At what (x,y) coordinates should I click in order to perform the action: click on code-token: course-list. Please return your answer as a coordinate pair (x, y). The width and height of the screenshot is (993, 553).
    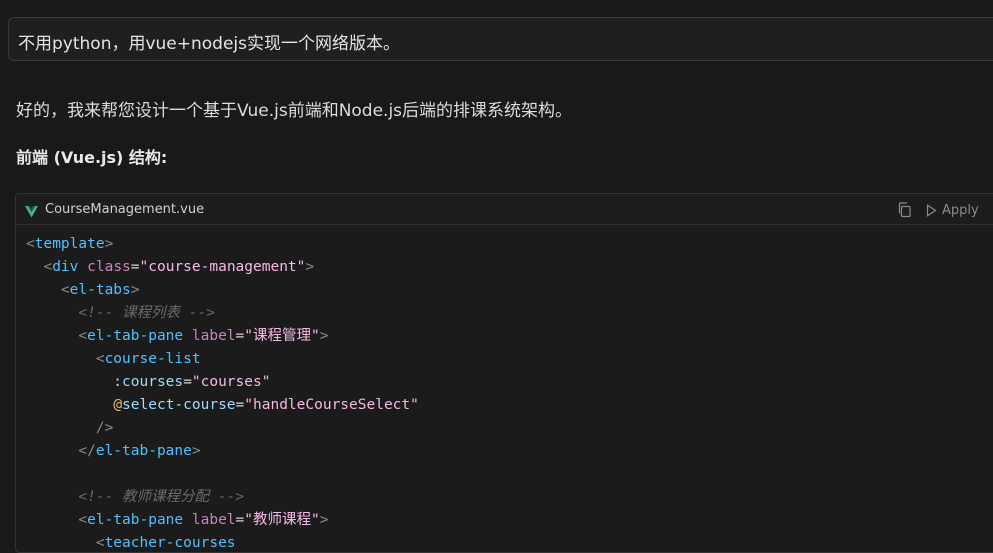
    Looking at the image, I should click on (152, 359).